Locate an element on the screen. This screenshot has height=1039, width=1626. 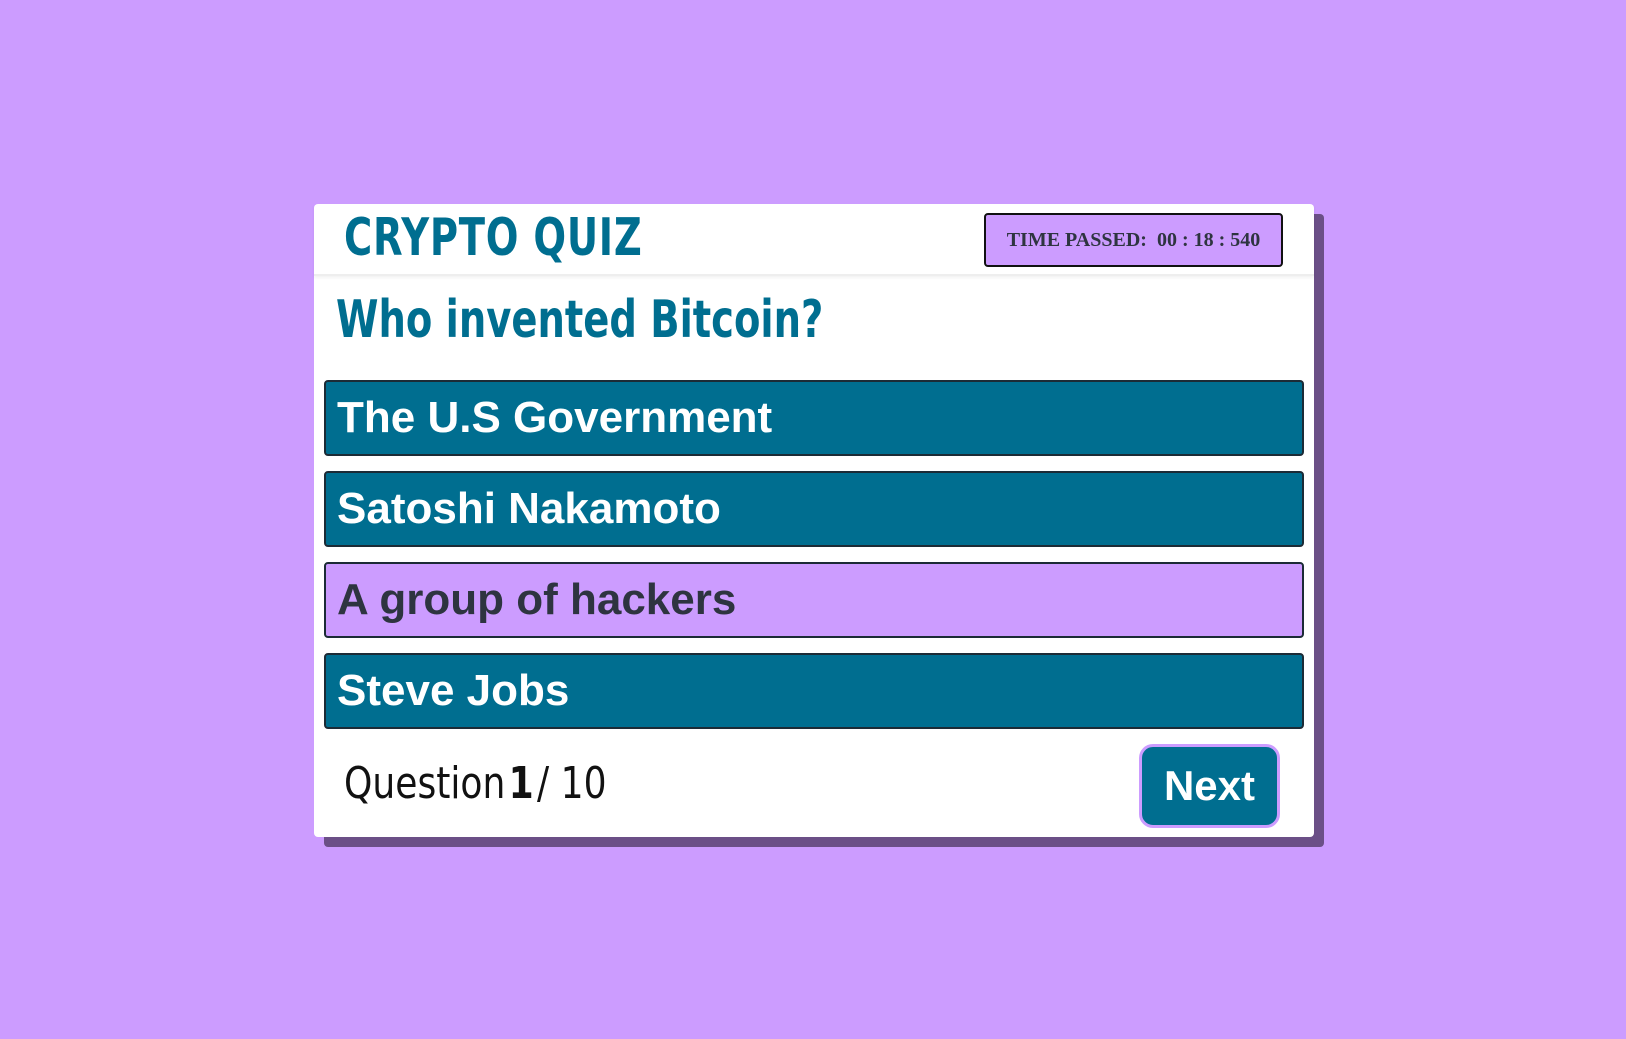
timer-minutes: 00 is located at coordinates (1166, 239).